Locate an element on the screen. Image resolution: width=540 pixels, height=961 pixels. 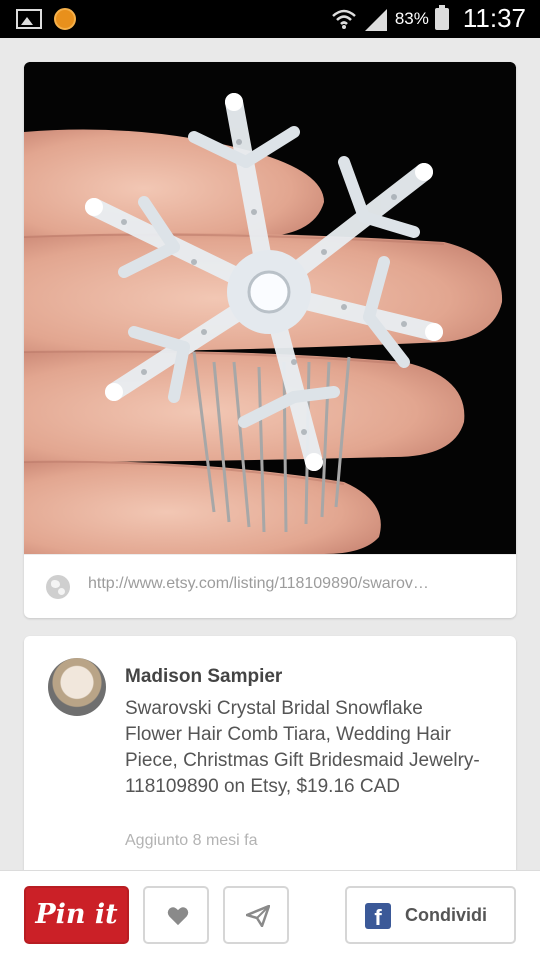
clock: 11:37 is located at coordinates (494, 18).